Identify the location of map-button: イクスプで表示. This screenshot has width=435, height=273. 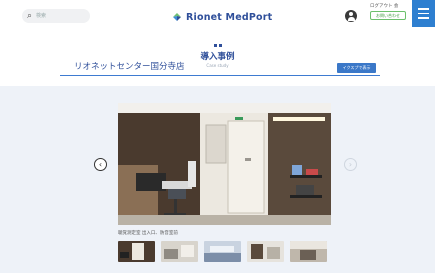
(356, 68).